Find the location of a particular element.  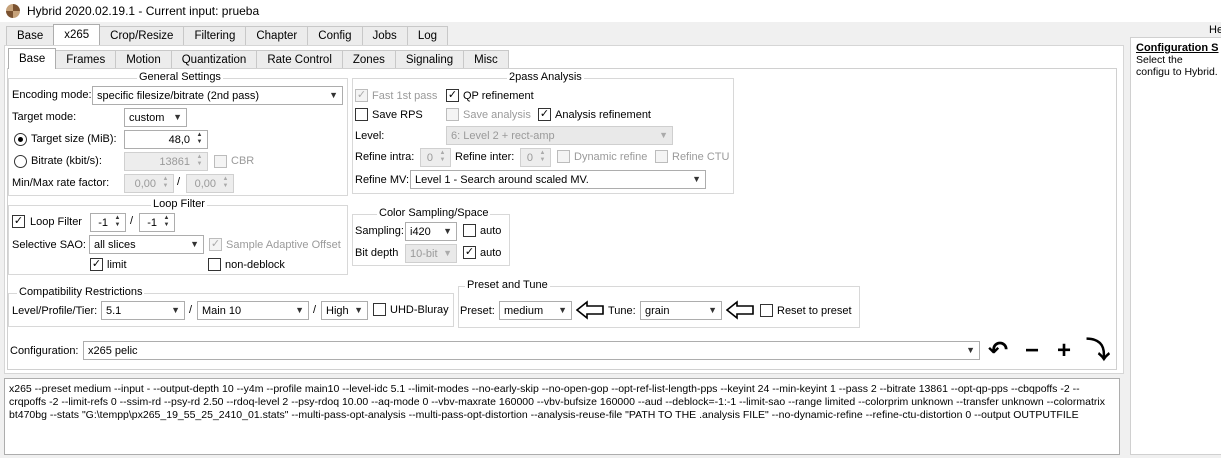

main-tab-base: Base is located at coordinates (30, 35).